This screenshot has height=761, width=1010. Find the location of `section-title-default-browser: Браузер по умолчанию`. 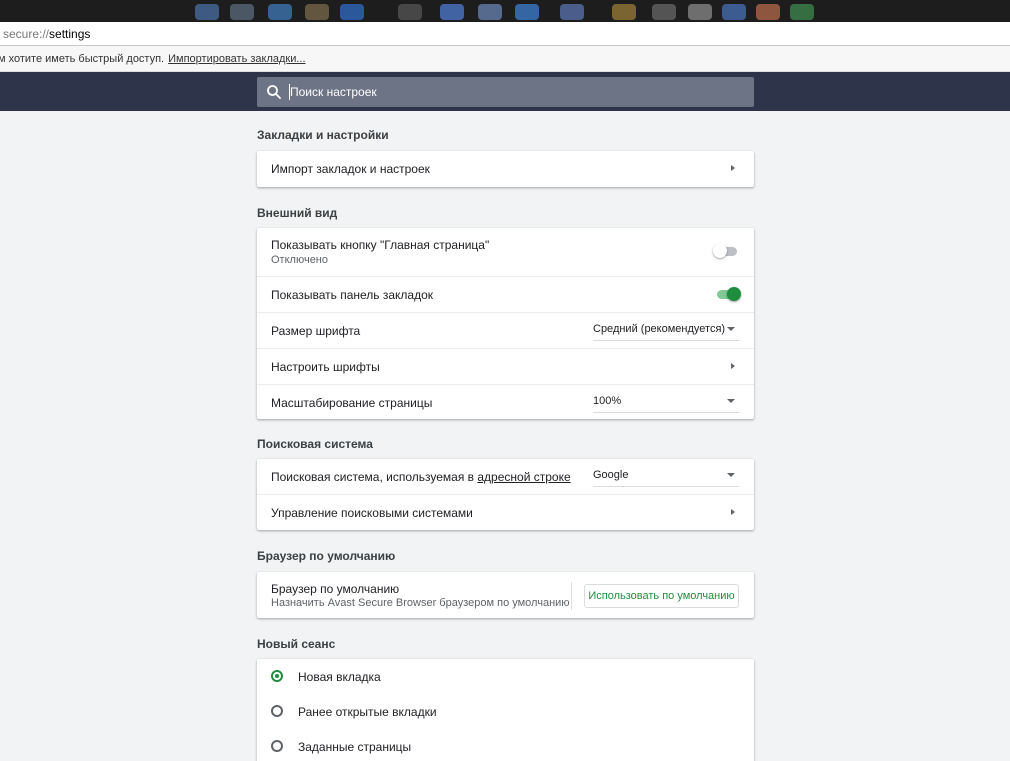

section-title-default-browser: Браузер по умолчанию is located at coordinates (326, 556).